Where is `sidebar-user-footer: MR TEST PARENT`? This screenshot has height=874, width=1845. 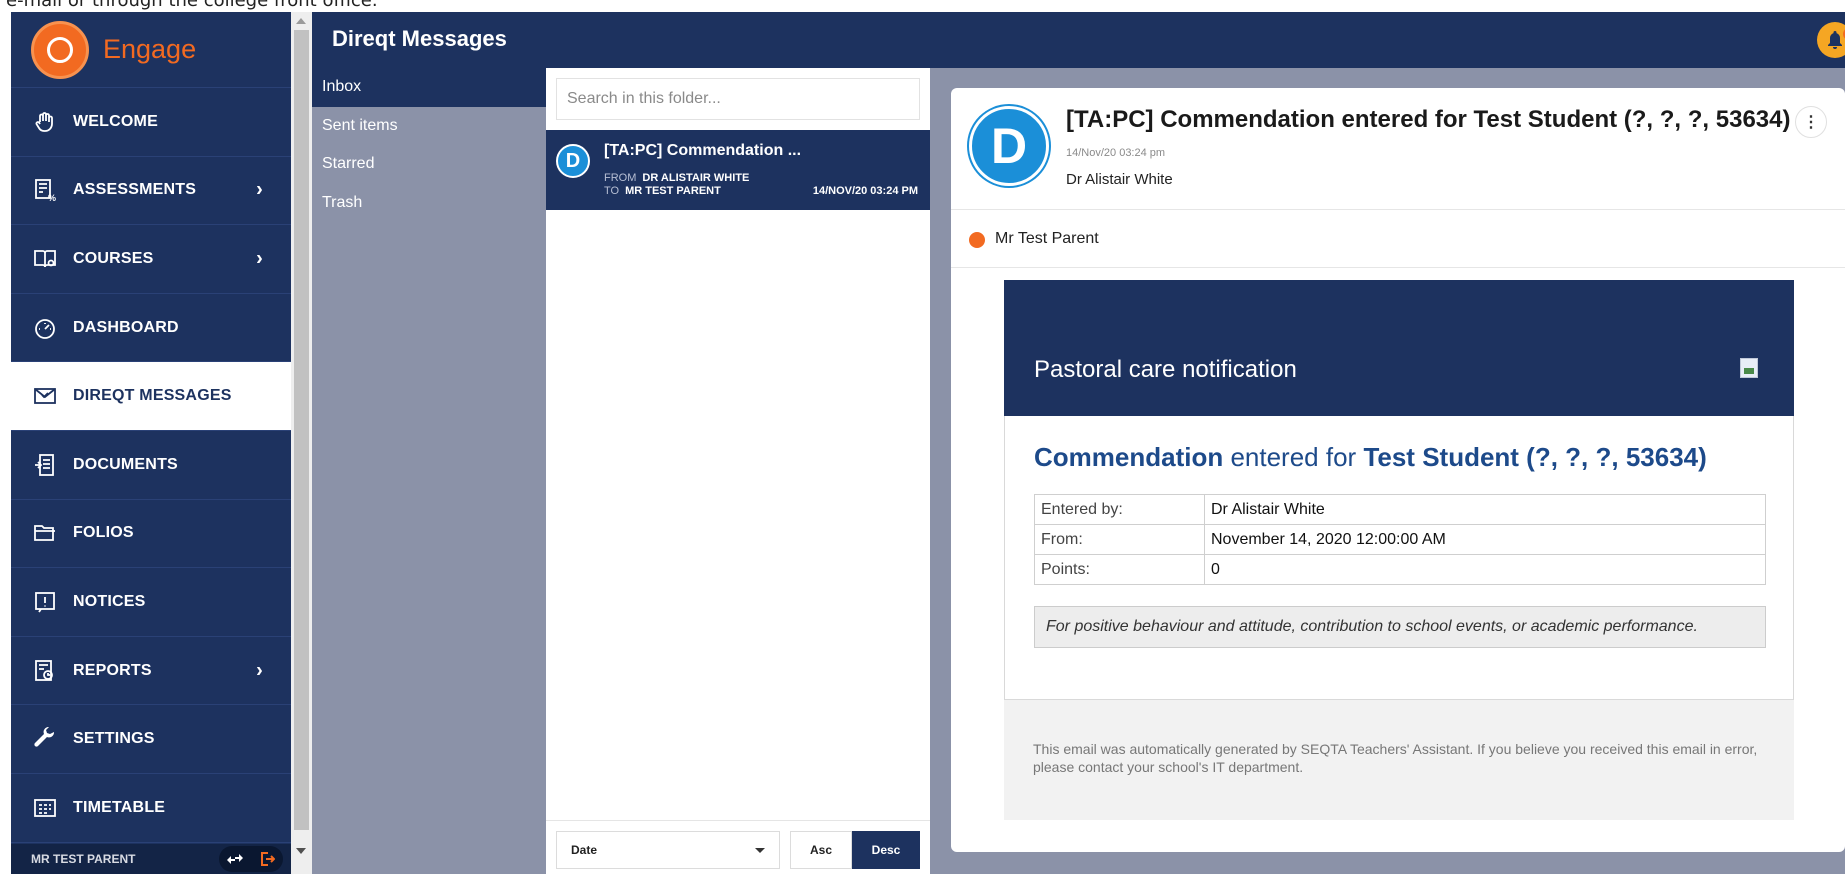
sidebar-user-footer: MR TEST PARENT is located at coordinates (151, 859).